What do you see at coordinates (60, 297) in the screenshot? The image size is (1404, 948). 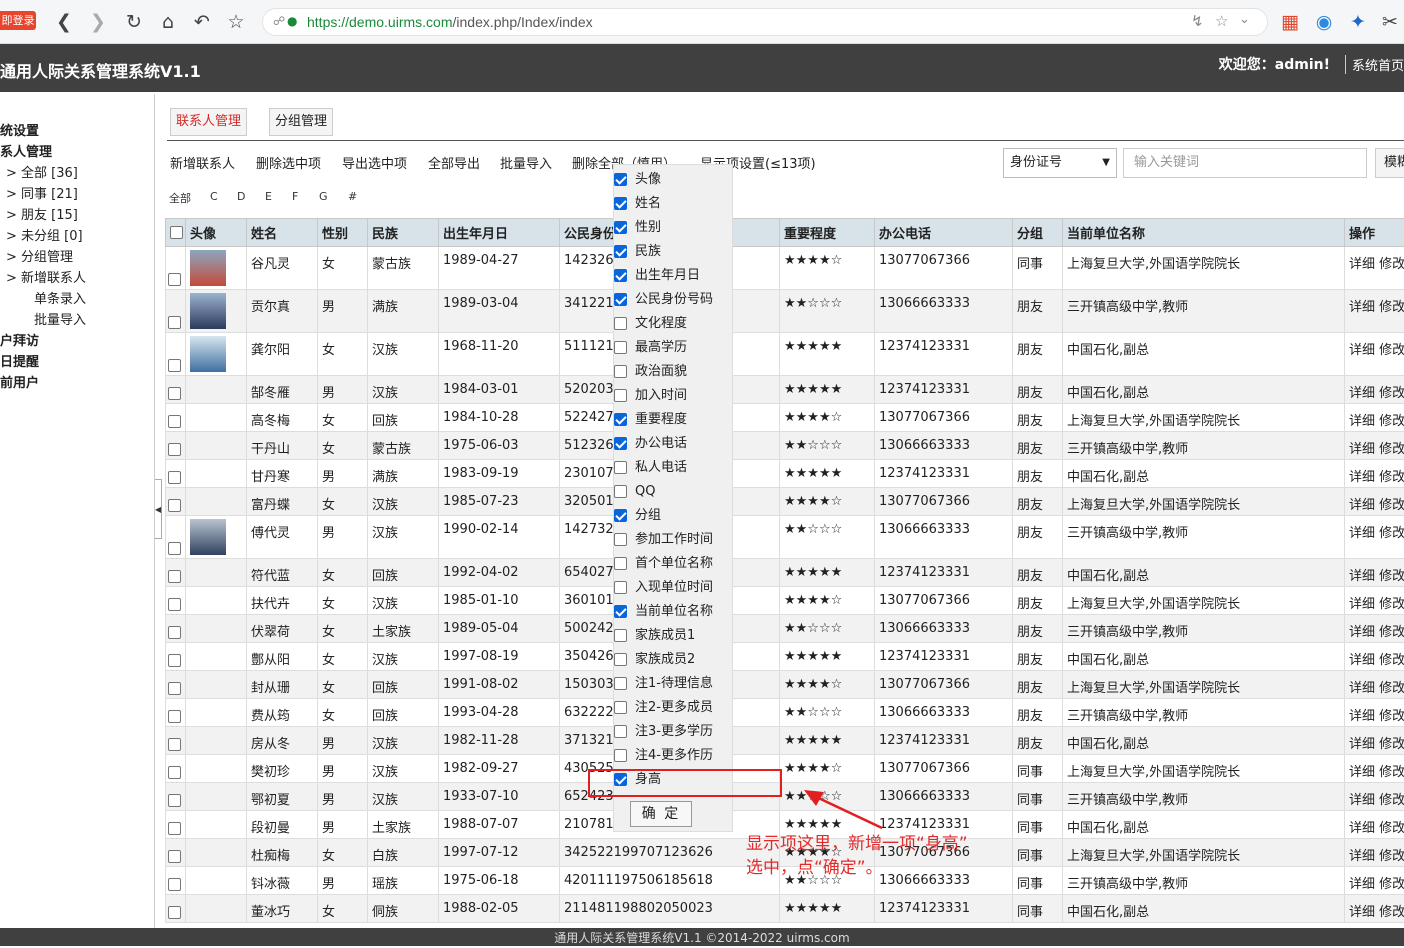 I see `sidebar-item-single-entry: 单条录入` at bounding box center [60, 297].